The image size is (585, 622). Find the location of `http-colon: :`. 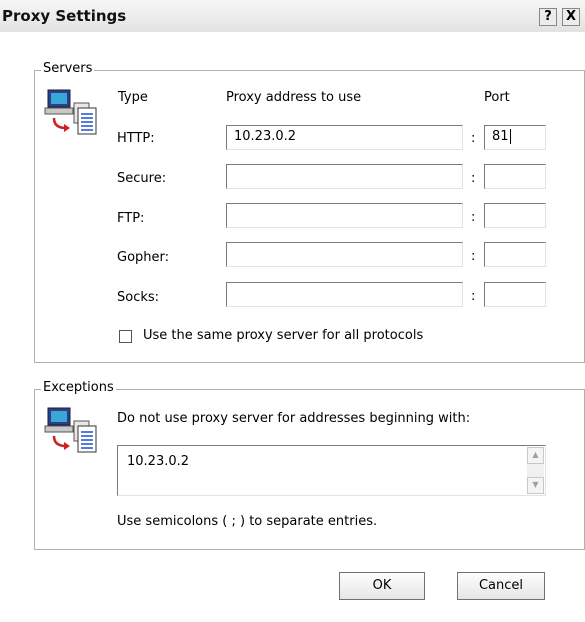

http-colon: : is located at coordinates (473, 138).